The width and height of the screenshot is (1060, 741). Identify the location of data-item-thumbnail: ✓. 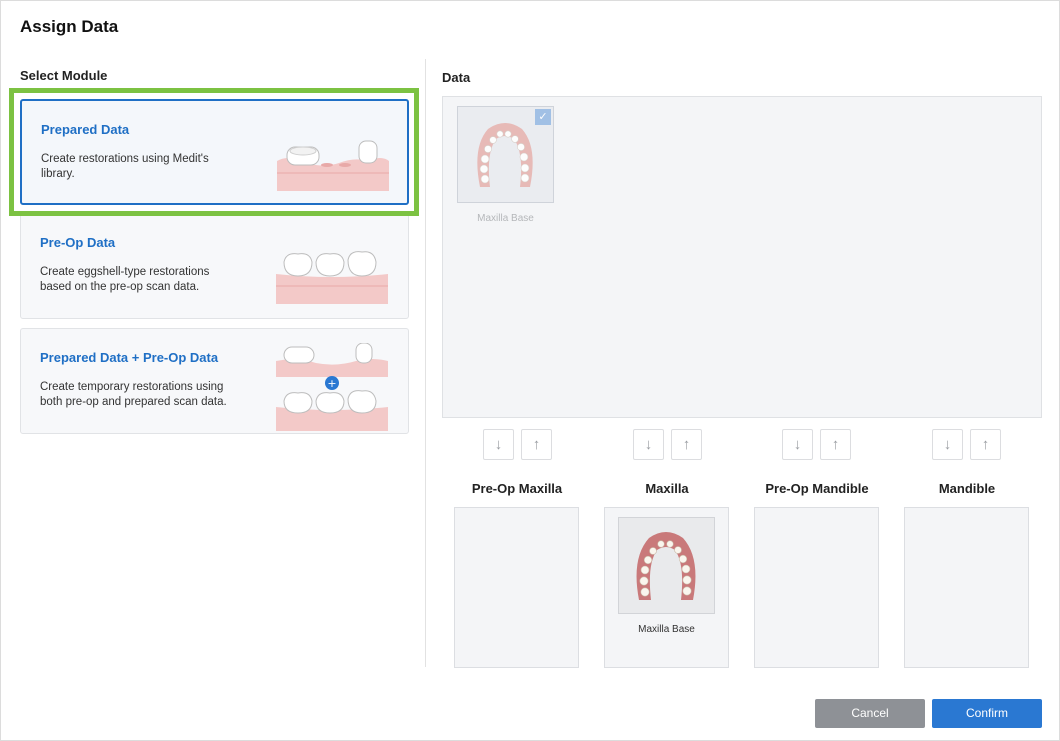
(505, 154).